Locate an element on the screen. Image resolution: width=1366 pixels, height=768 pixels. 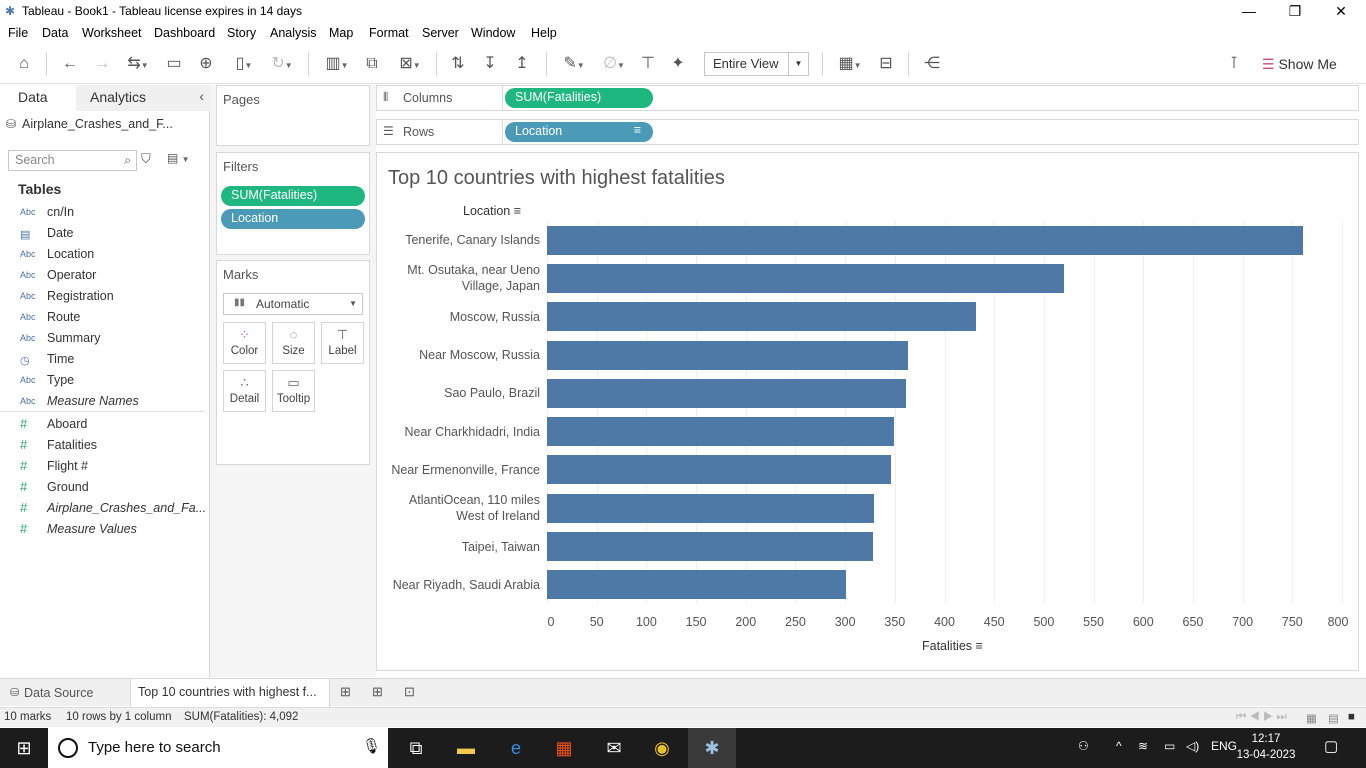
category-label: AtlantiOcean, 110 miles West of Ireland is located at coordinates (460, 508).